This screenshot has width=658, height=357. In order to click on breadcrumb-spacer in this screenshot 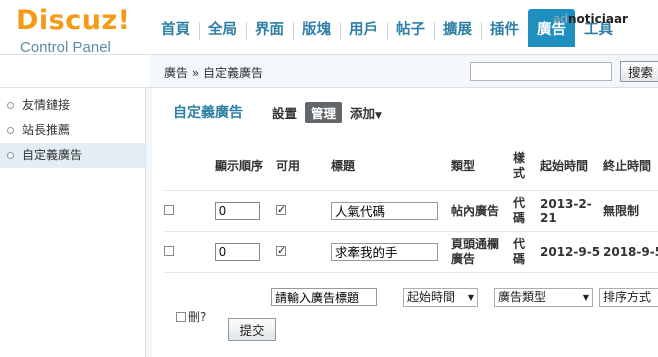, I will do `click(75, 71)`.